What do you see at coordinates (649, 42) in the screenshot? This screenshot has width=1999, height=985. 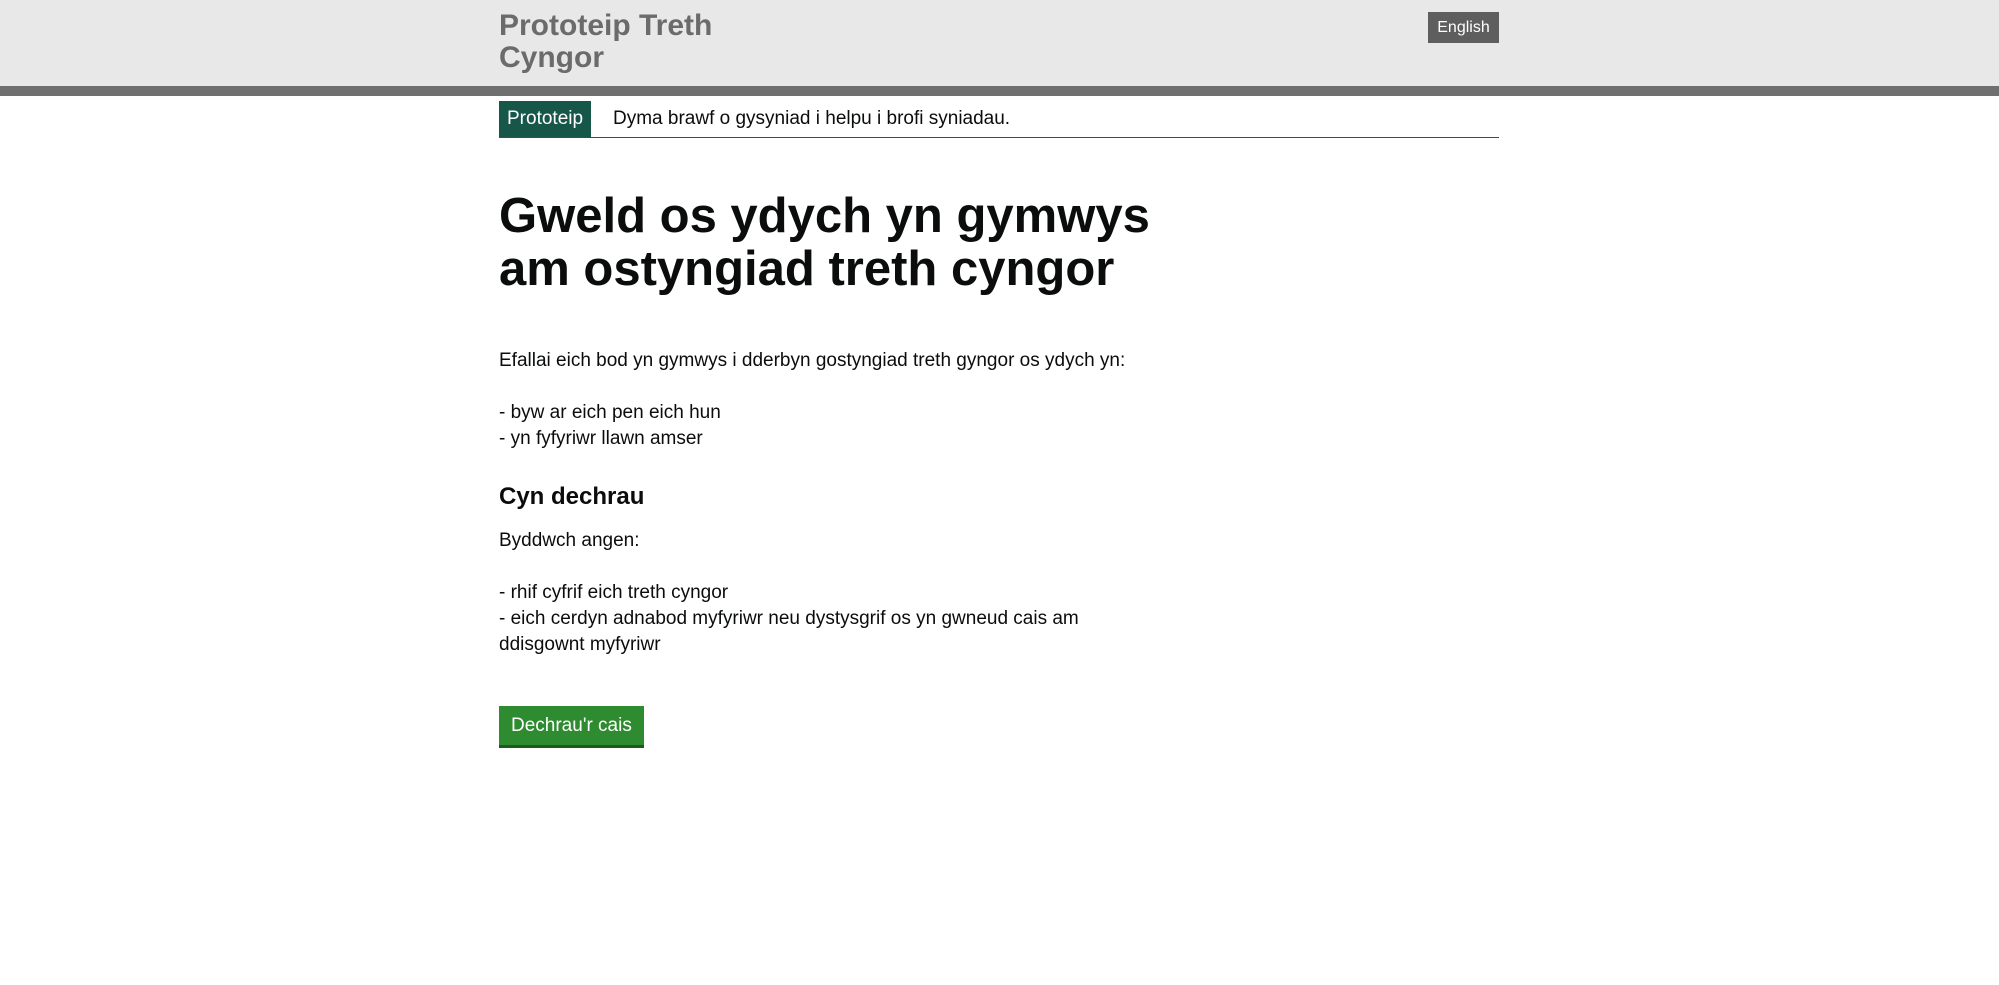 I see `service-name: Prototeip Treth Cyngor` at bounding box center [649, 42].